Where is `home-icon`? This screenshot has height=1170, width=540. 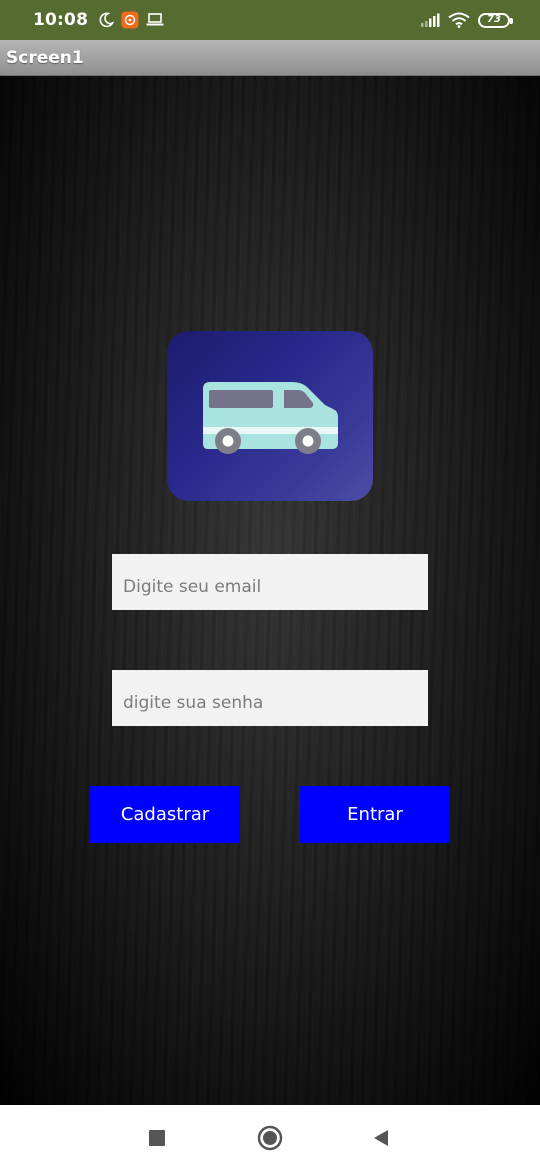
home-icon is located at coordinates (270, 1138).